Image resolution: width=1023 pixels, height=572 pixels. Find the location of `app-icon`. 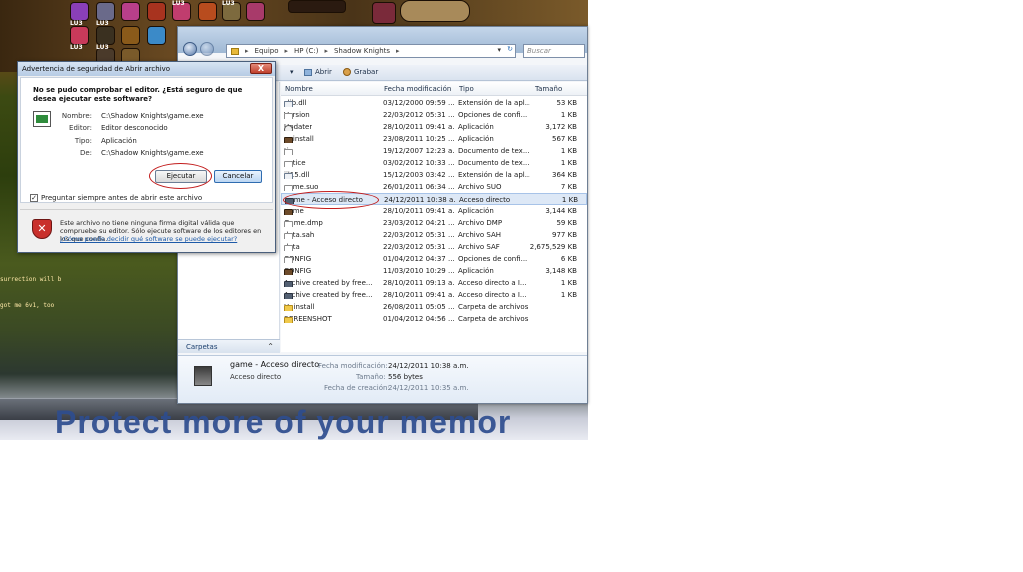

app-icon is located at coordinates (288, 272).